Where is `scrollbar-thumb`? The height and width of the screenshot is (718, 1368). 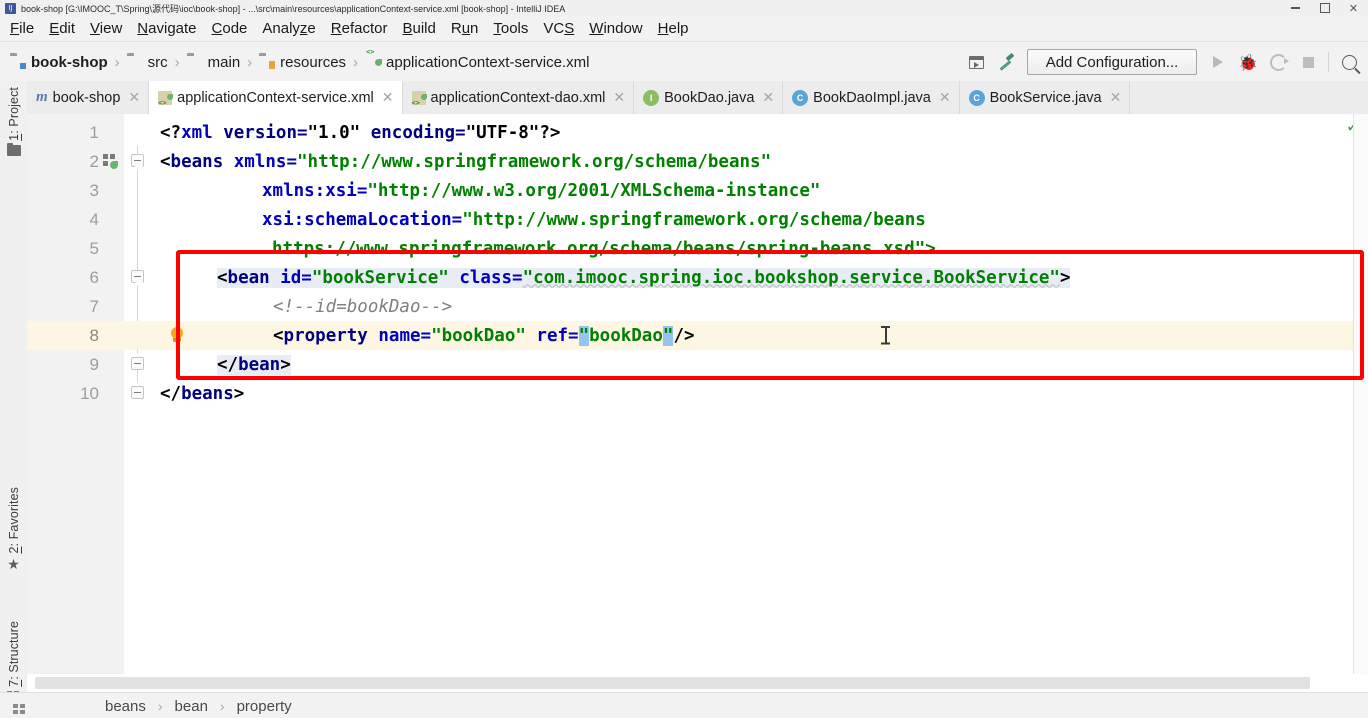 scrollbar-thumb is located at coordinates (672, 683).